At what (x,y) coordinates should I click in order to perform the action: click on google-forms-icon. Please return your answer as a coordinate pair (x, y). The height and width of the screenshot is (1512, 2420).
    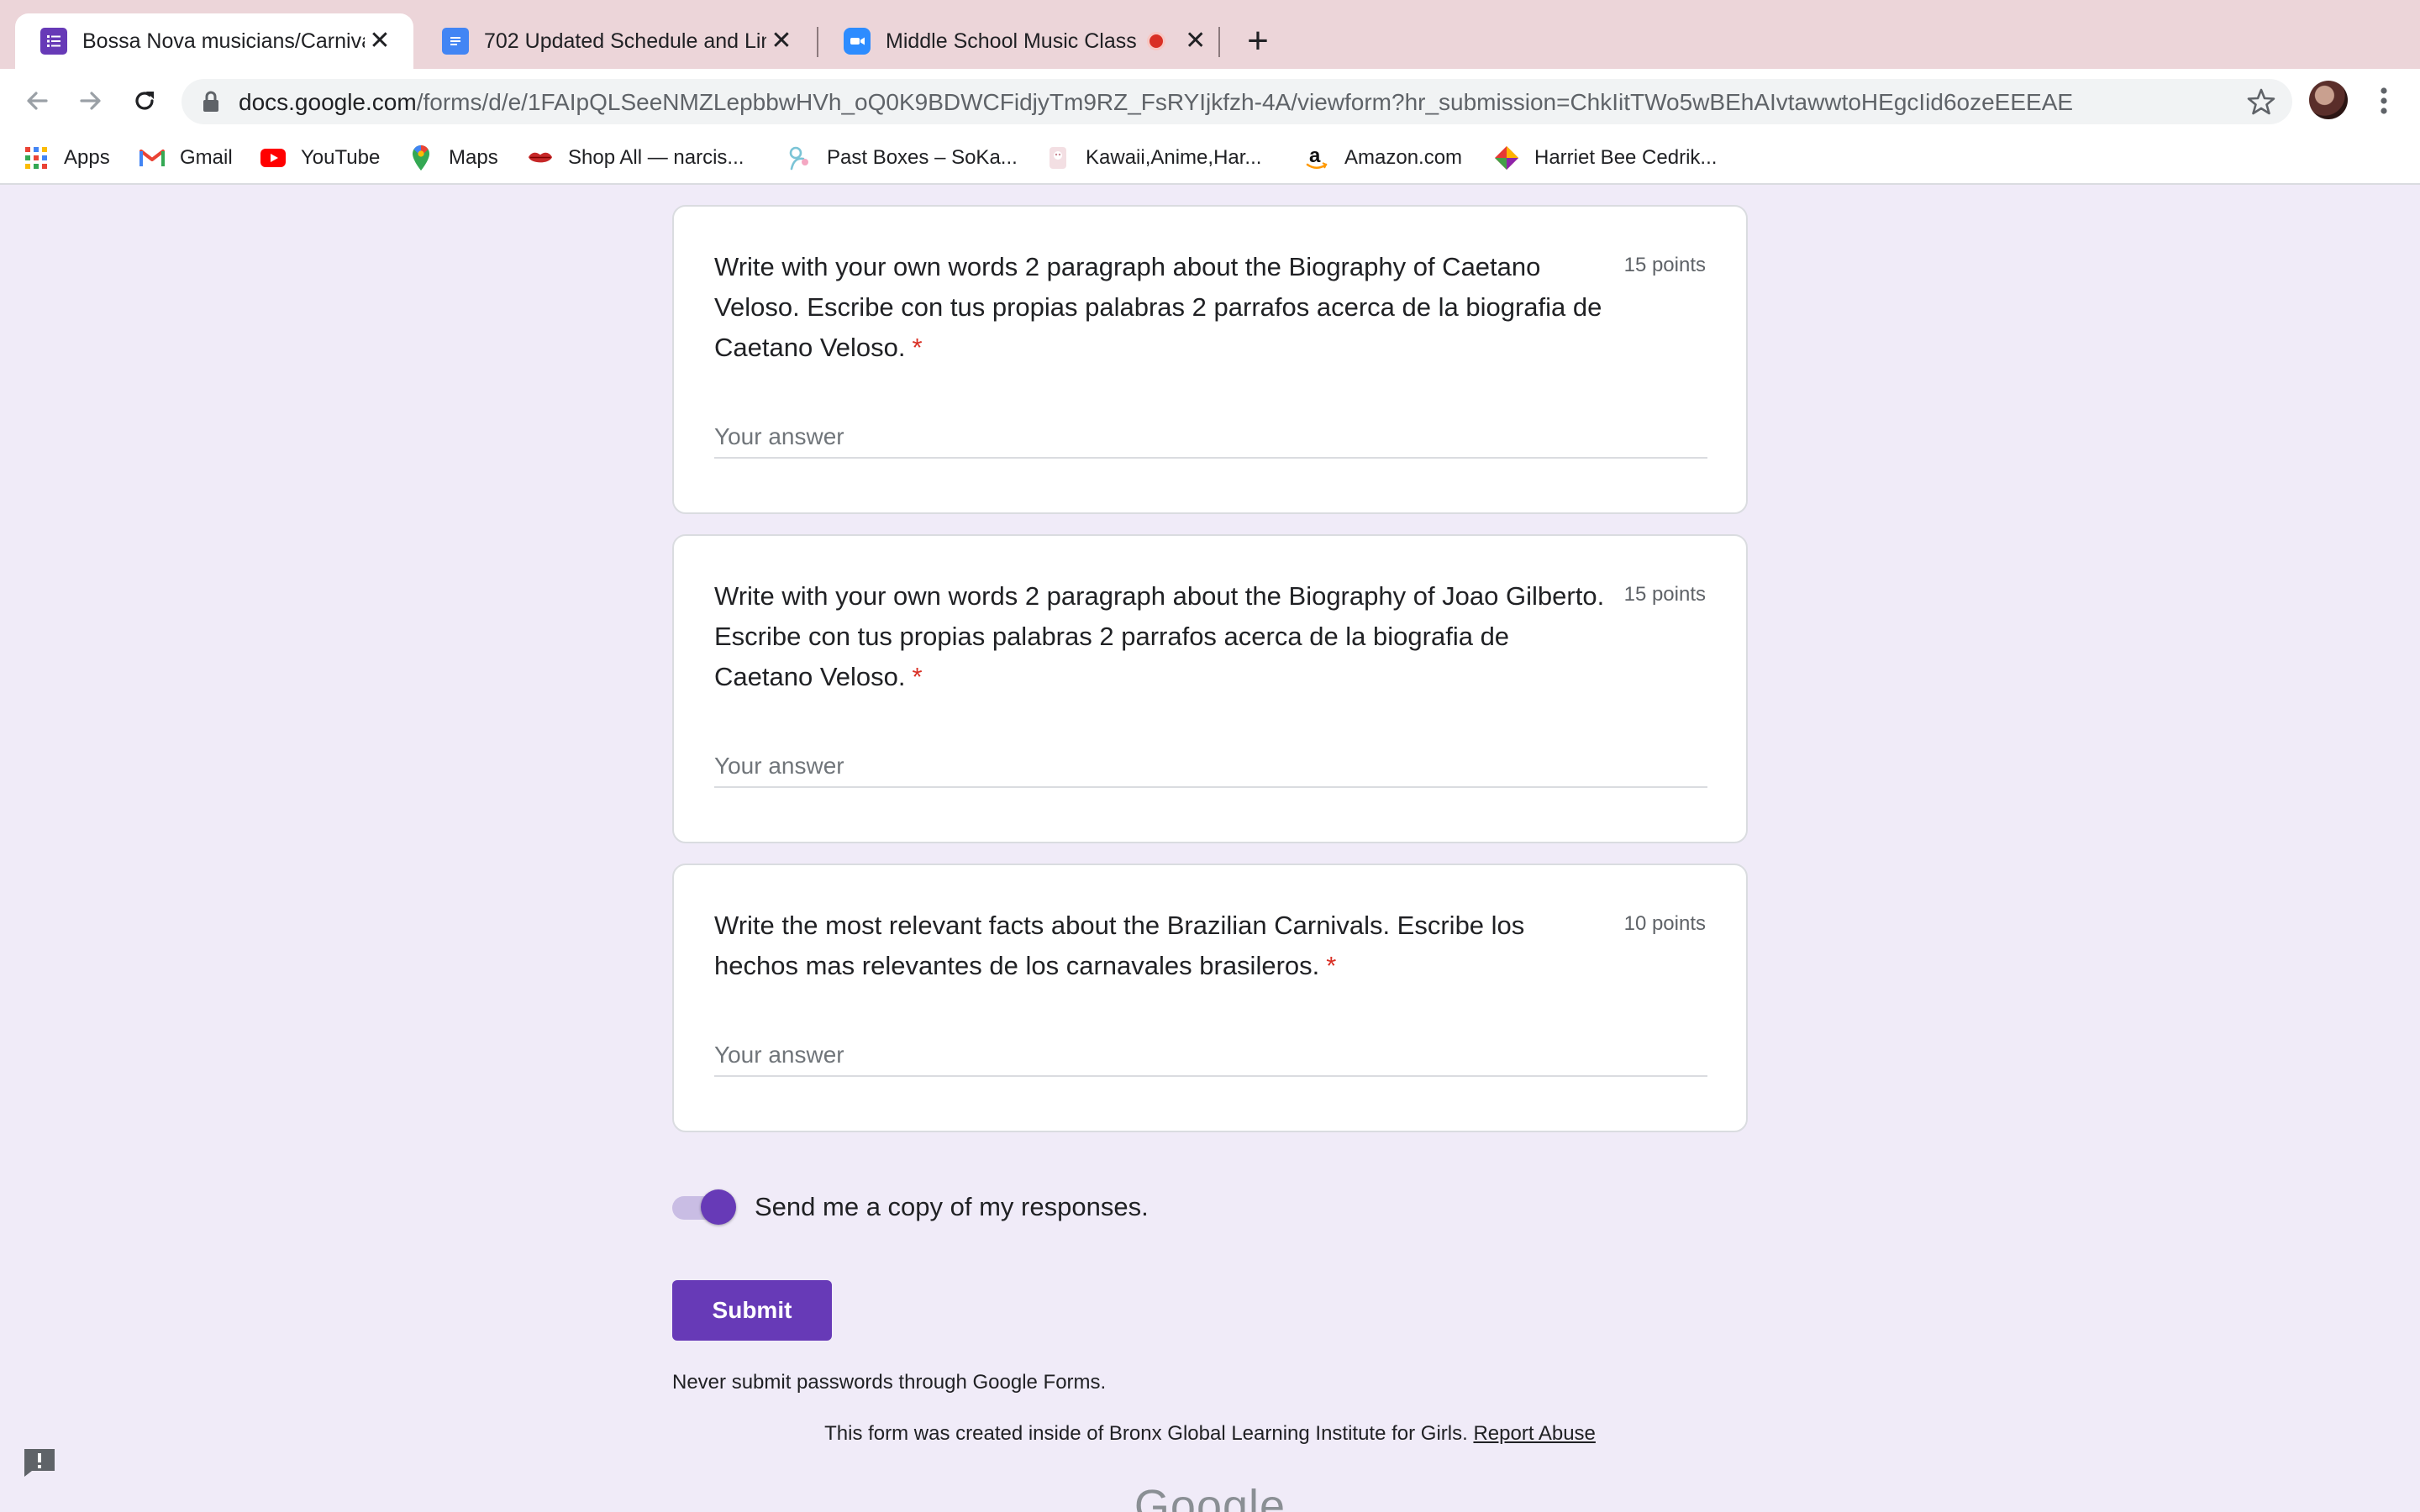
    Looking at the image, I should click on (53, 41).